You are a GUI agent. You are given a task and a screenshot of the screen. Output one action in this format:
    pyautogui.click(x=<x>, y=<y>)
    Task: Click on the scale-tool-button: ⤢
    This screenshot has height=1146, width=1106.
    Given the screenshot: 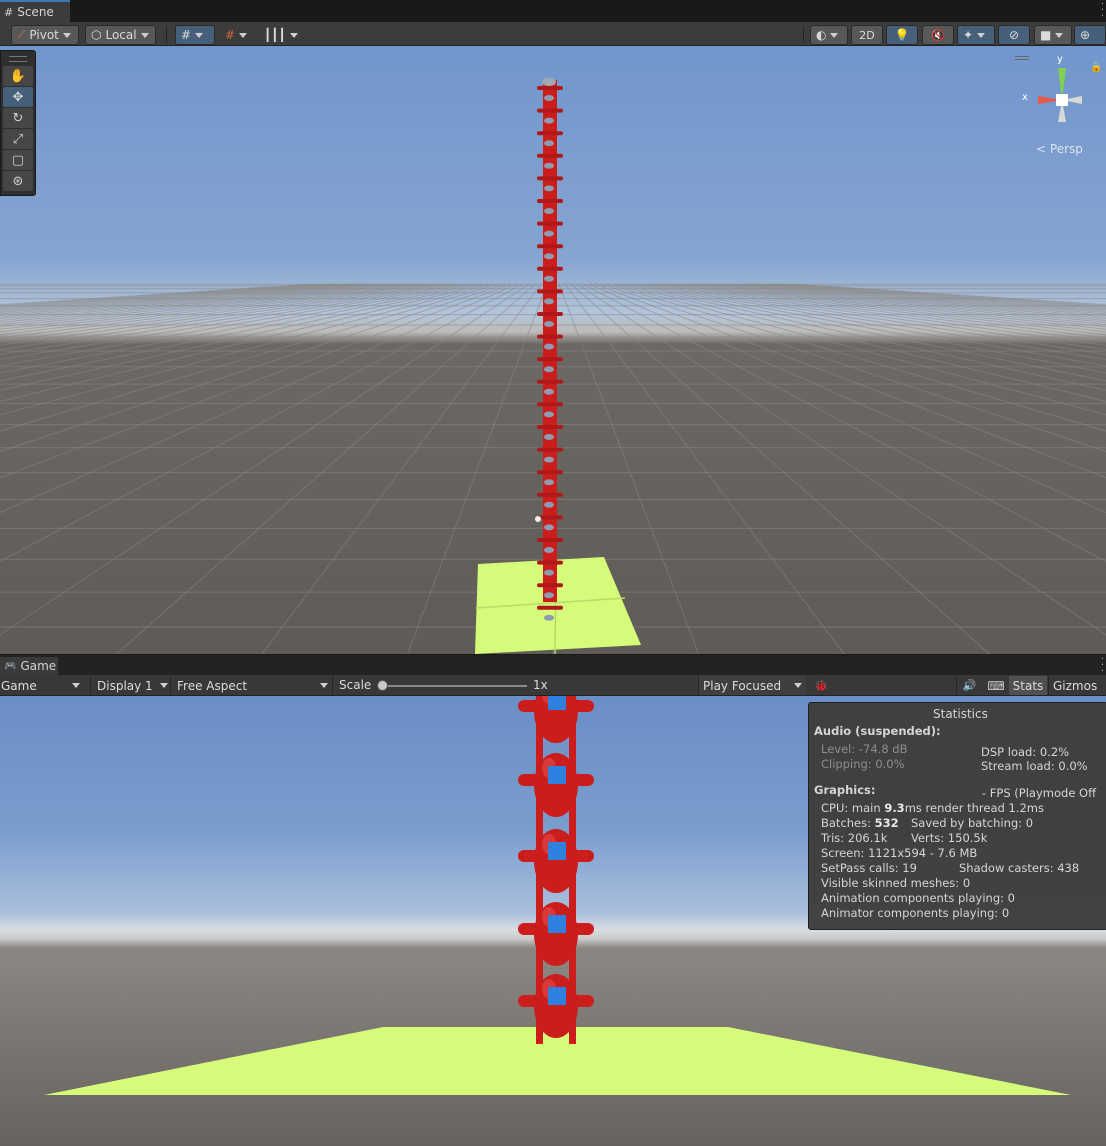 What is the action you would take?
    pyautogui.click(x=18, y=139)
    